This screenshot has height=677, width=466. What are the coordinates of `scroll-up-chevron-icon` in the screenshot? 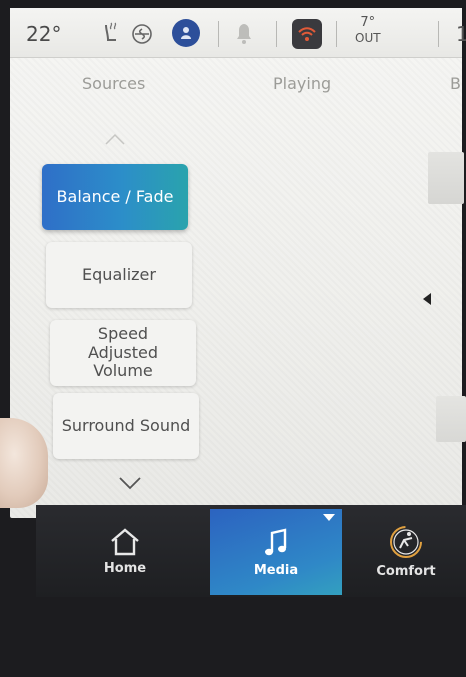 It's located at (115, 139).